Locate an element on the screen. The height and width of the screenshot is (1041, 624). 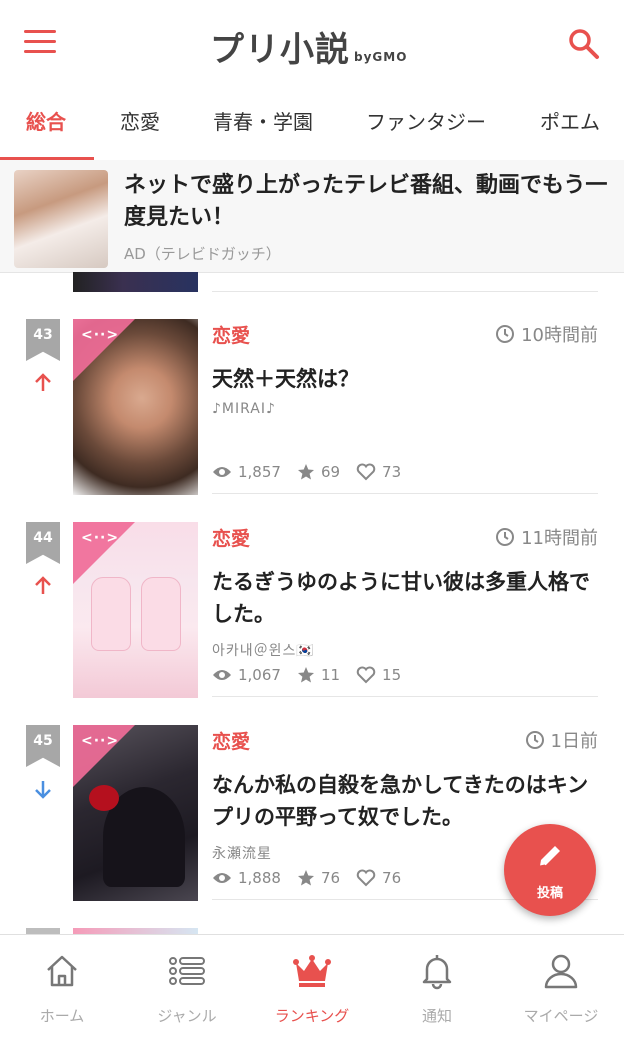
bell-icon is located at coordinates (437, 972).